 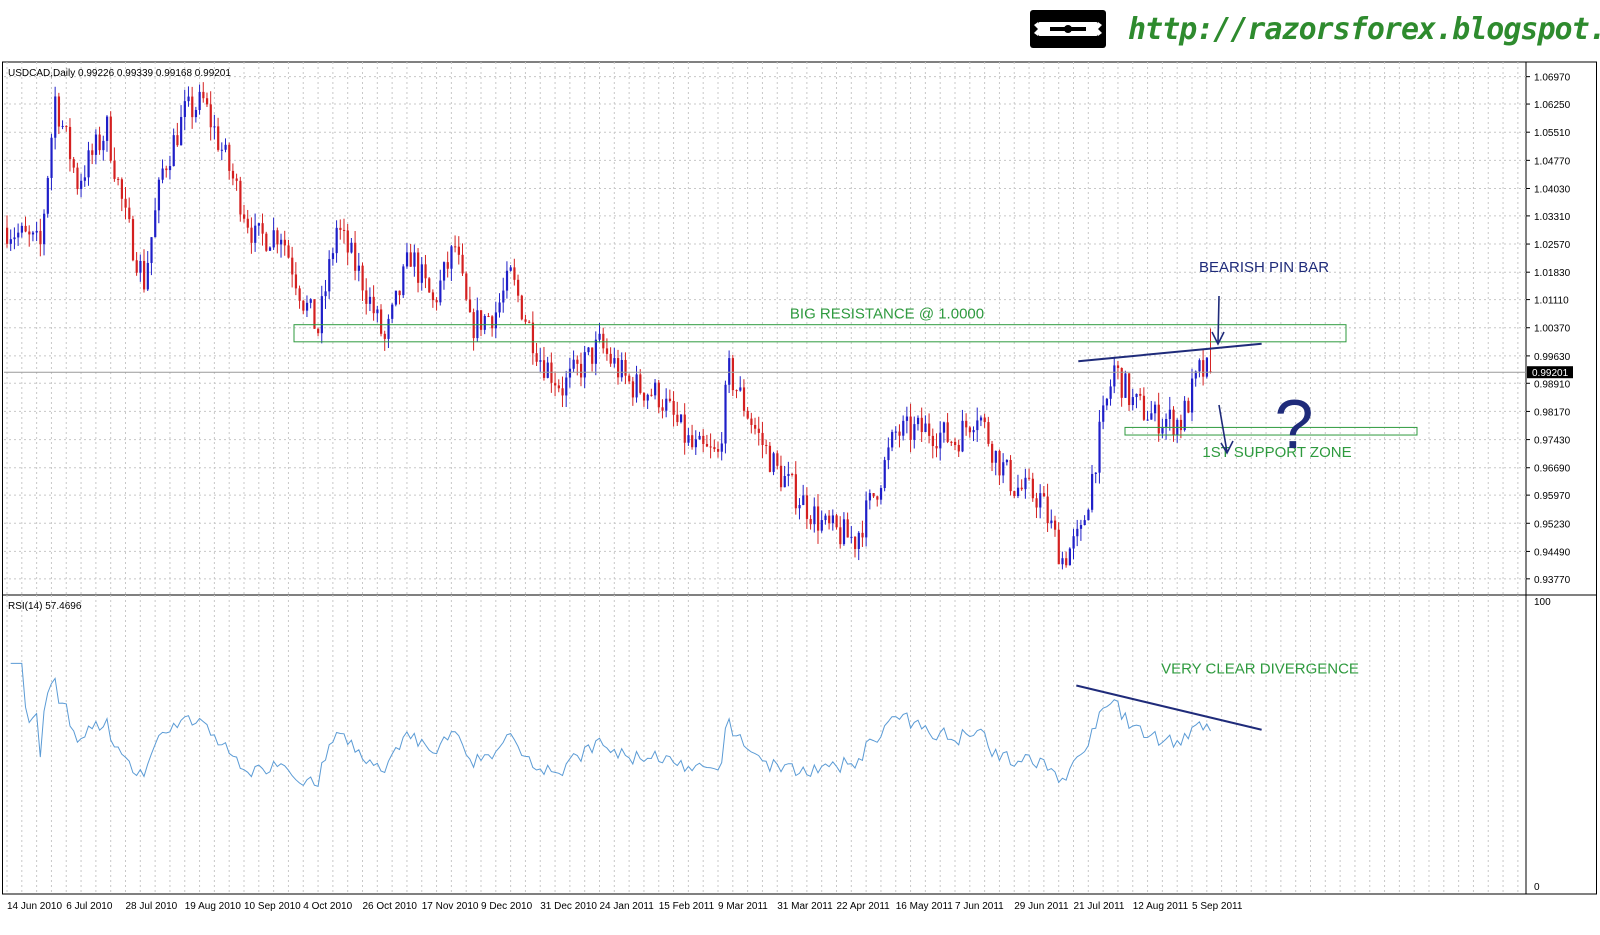 I want to click on y-tick-label: 0.93770, so click(x=1552, y=580).